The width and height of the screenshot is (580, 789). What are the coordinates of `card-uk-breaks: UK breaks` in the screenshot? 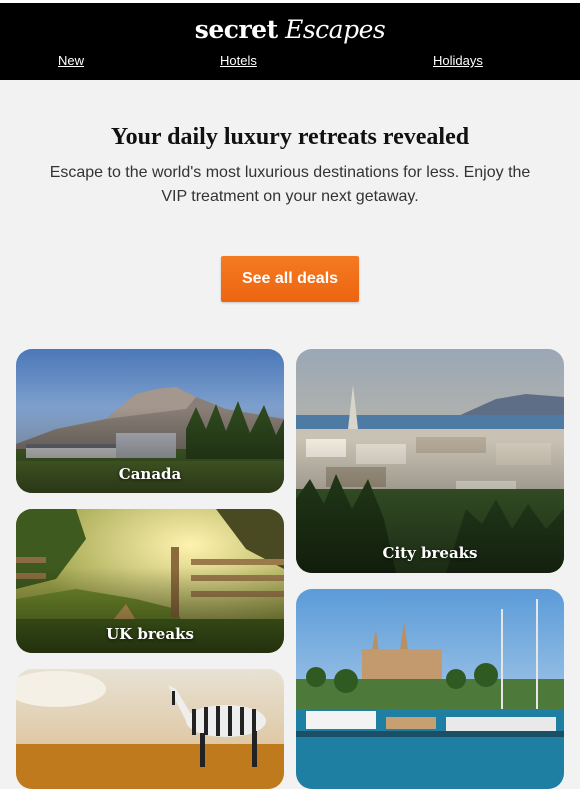 It's located at (150, 581).